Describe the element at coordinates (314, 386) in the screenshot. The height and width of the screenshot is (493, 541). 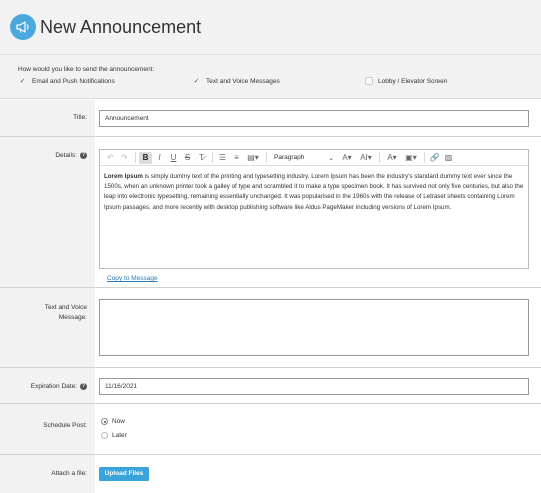
I see `expiration-date-input: 11/16/2021` at that location.